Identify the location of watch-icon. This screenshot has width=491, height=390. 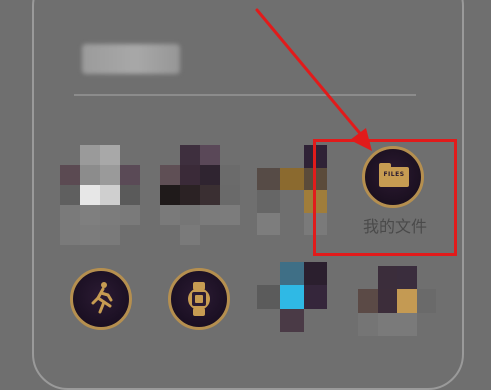
(199, 299).